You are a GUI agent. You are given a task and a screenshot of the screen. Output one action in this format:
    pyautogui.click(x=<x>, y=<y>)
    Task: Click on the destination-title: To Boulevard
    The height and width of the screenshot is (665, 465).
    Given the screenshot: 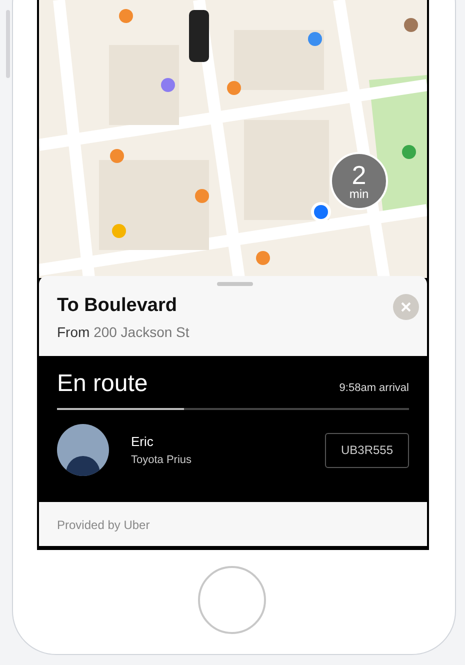 What is the action you would take?
    pyautogui.click(x=117, y=306)
    